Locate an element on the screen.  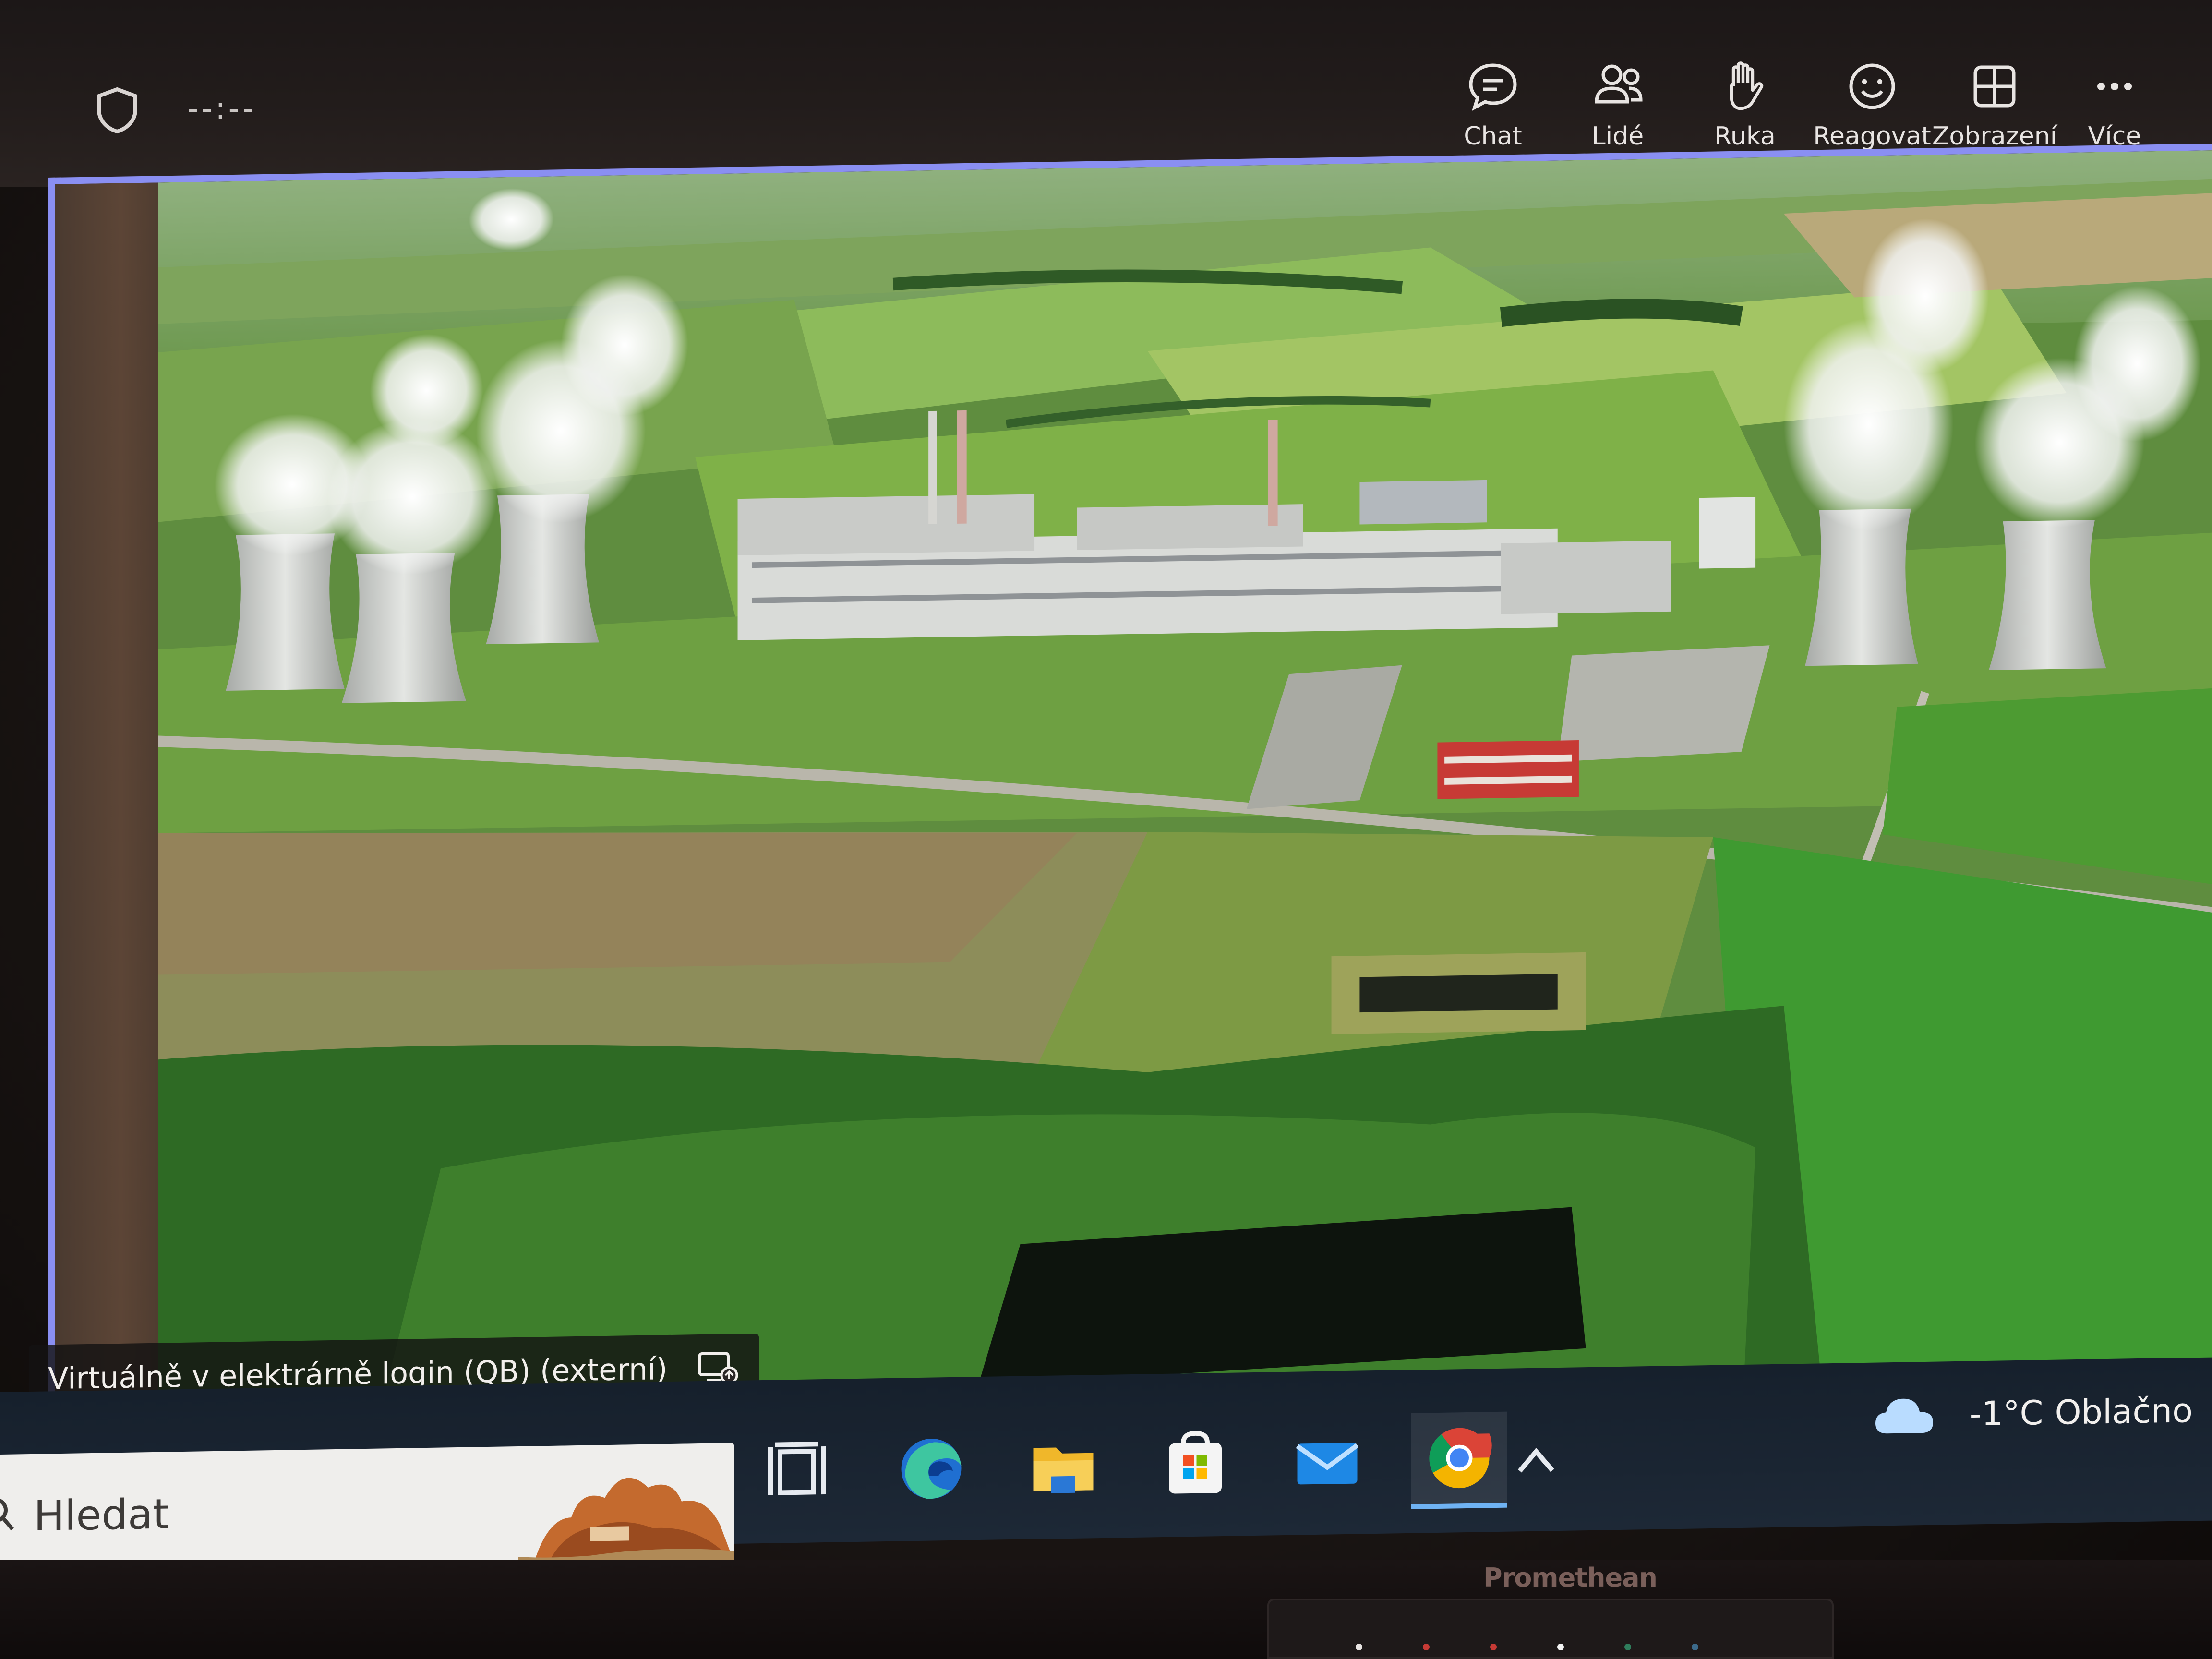
shield-icon is located at coordinates (117, 110).